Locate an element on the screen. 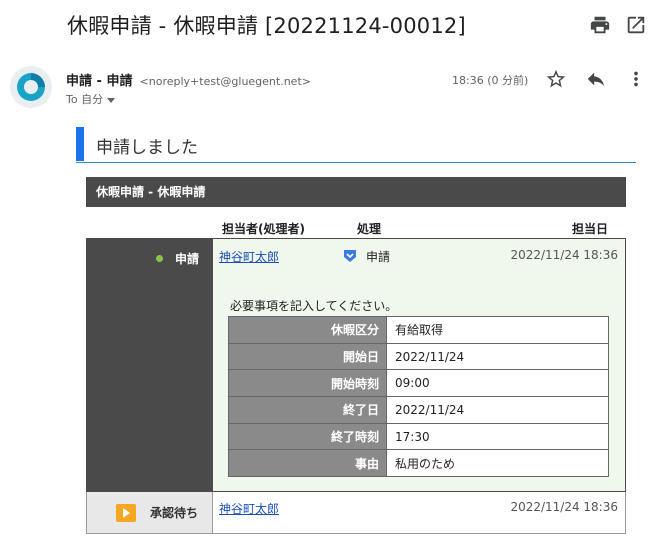 This screenshot has height=549, width=661. table-row: 終了日 2022/11/24 is located at coordinates (418, 410).